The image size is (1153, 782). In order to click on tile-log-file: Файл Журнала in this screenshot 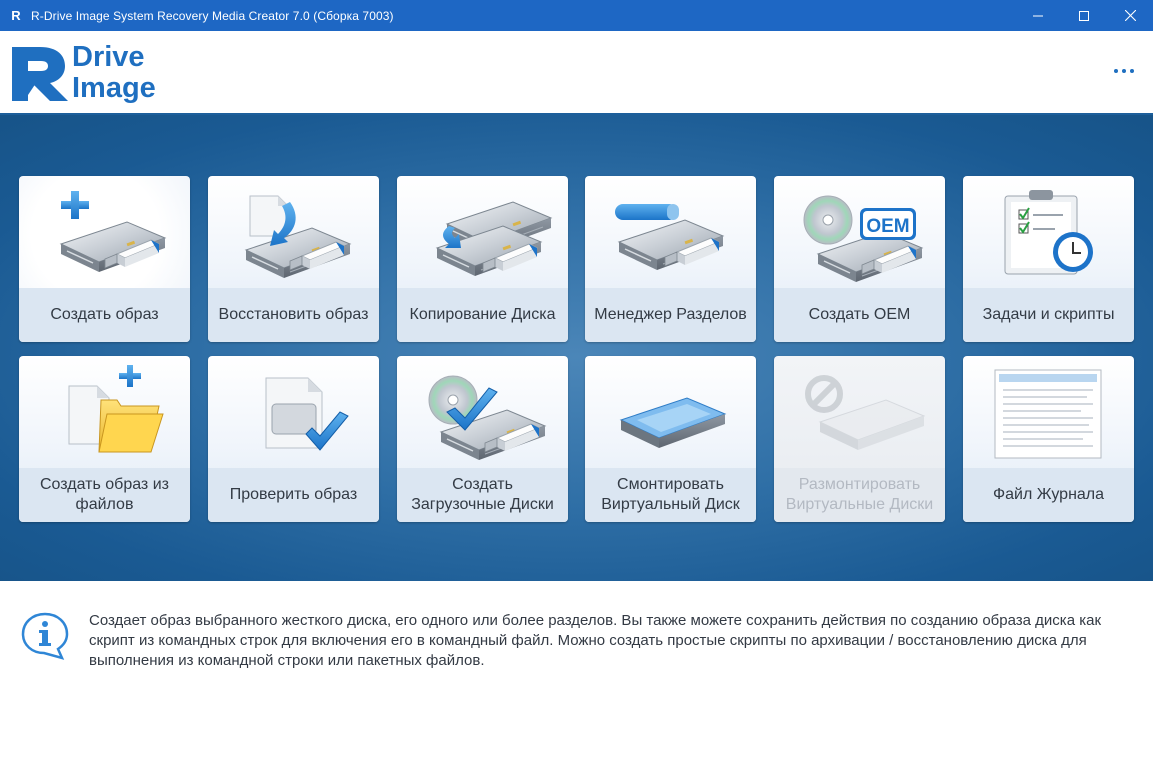, I will do `click(1048, 439)`.